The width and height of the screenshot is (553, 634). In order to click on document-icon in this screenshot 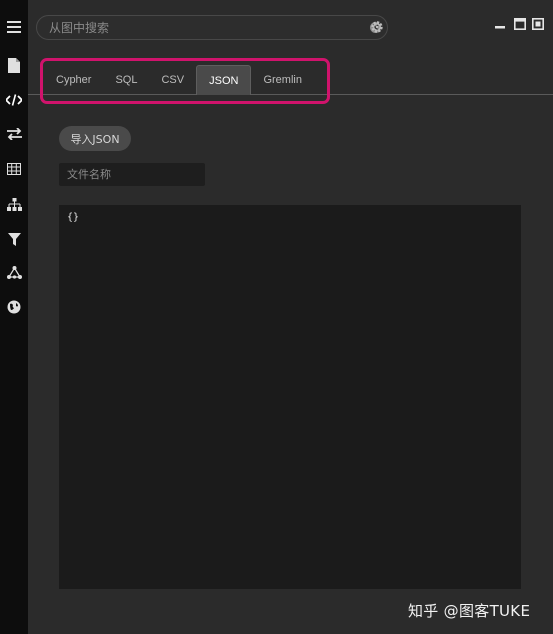, I will do `click(14, 65)`.